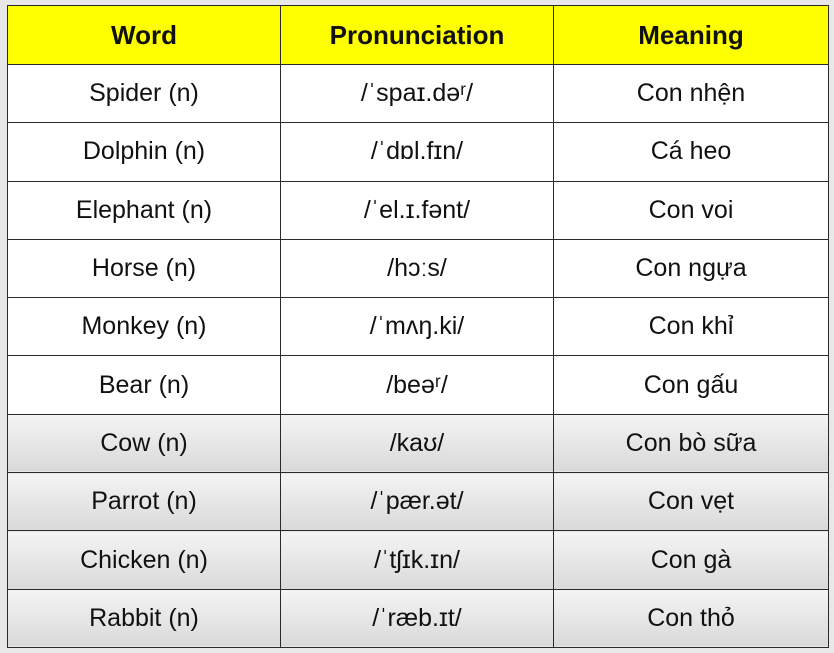 This screenshot has width=834, height=653. What do you see at coordinates (691, 502) in the screenshot?
I see `meaning-cell: Con vẹt` at bounding box center [691, 502].